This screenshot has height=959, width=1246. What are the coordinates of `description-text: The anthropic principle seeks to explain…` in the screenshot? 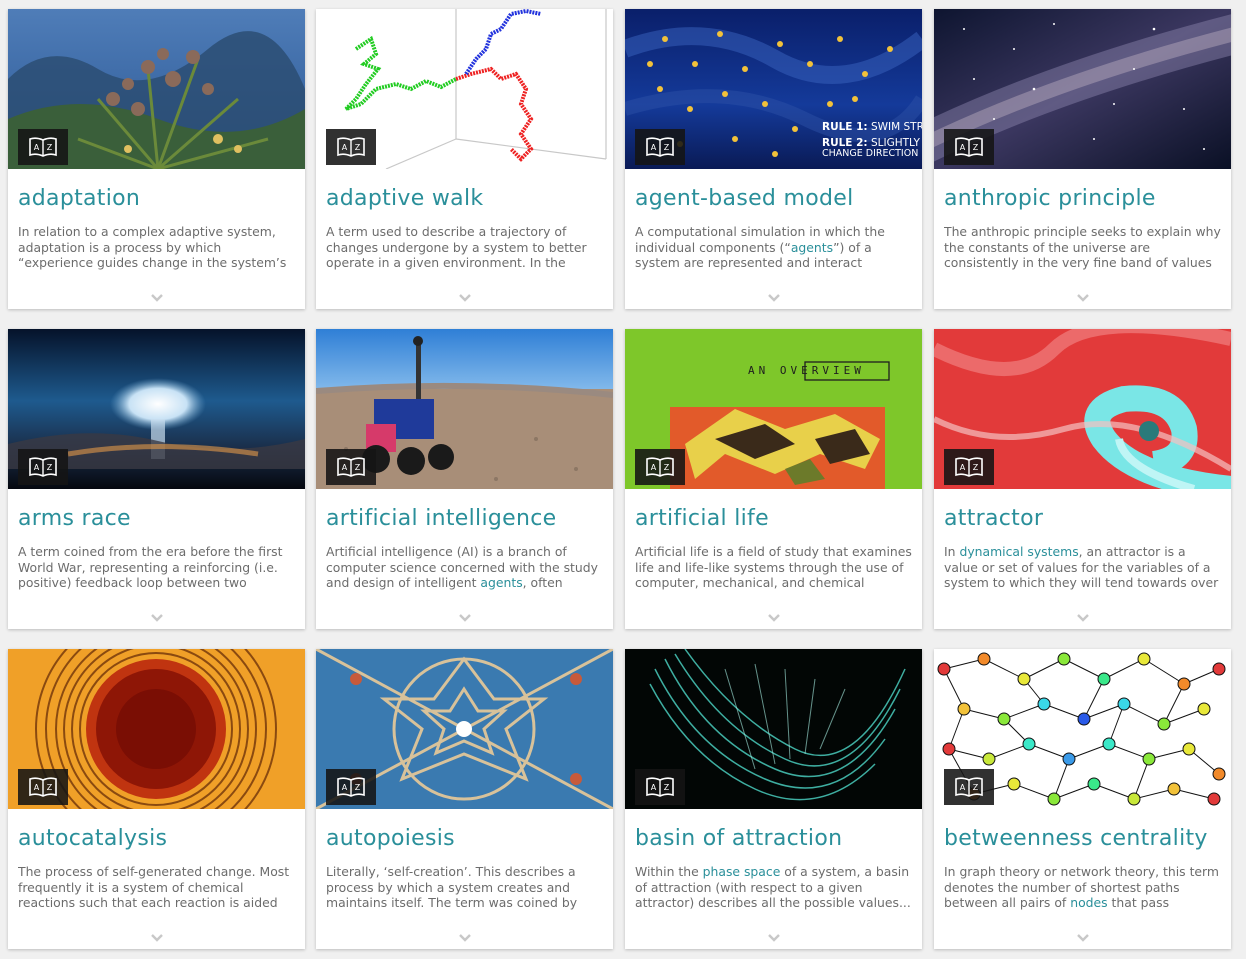 It's located at (1082, 247).